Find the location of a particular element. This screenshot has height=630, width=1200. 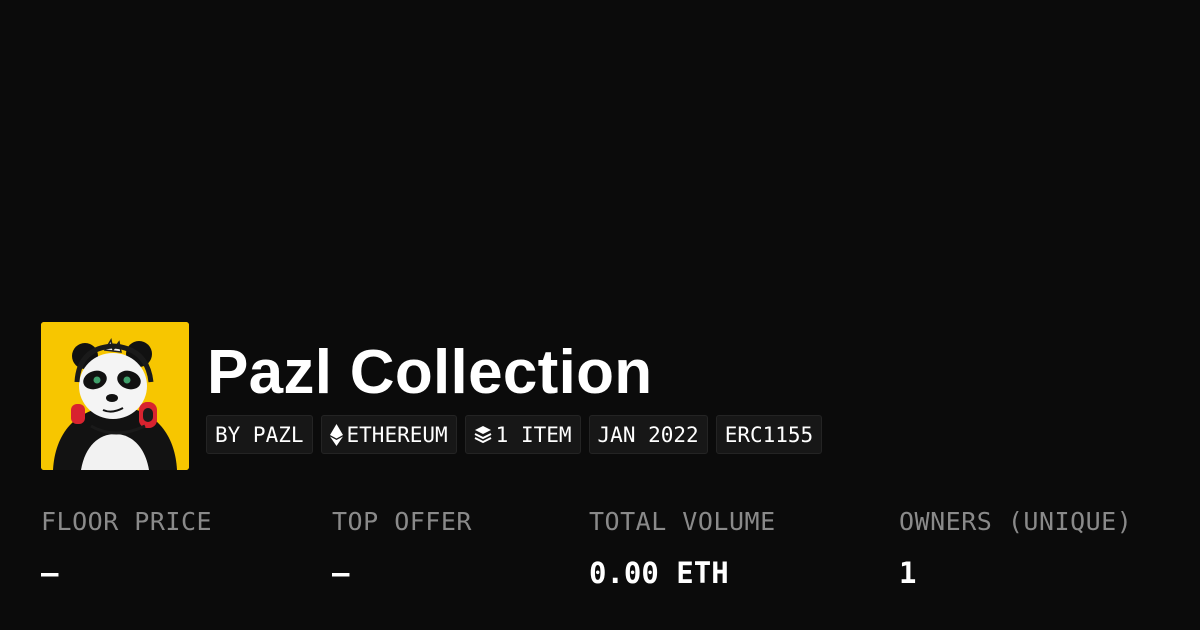

chip-created-date-label: JAN 2022 is located at coordinates (648, 434).